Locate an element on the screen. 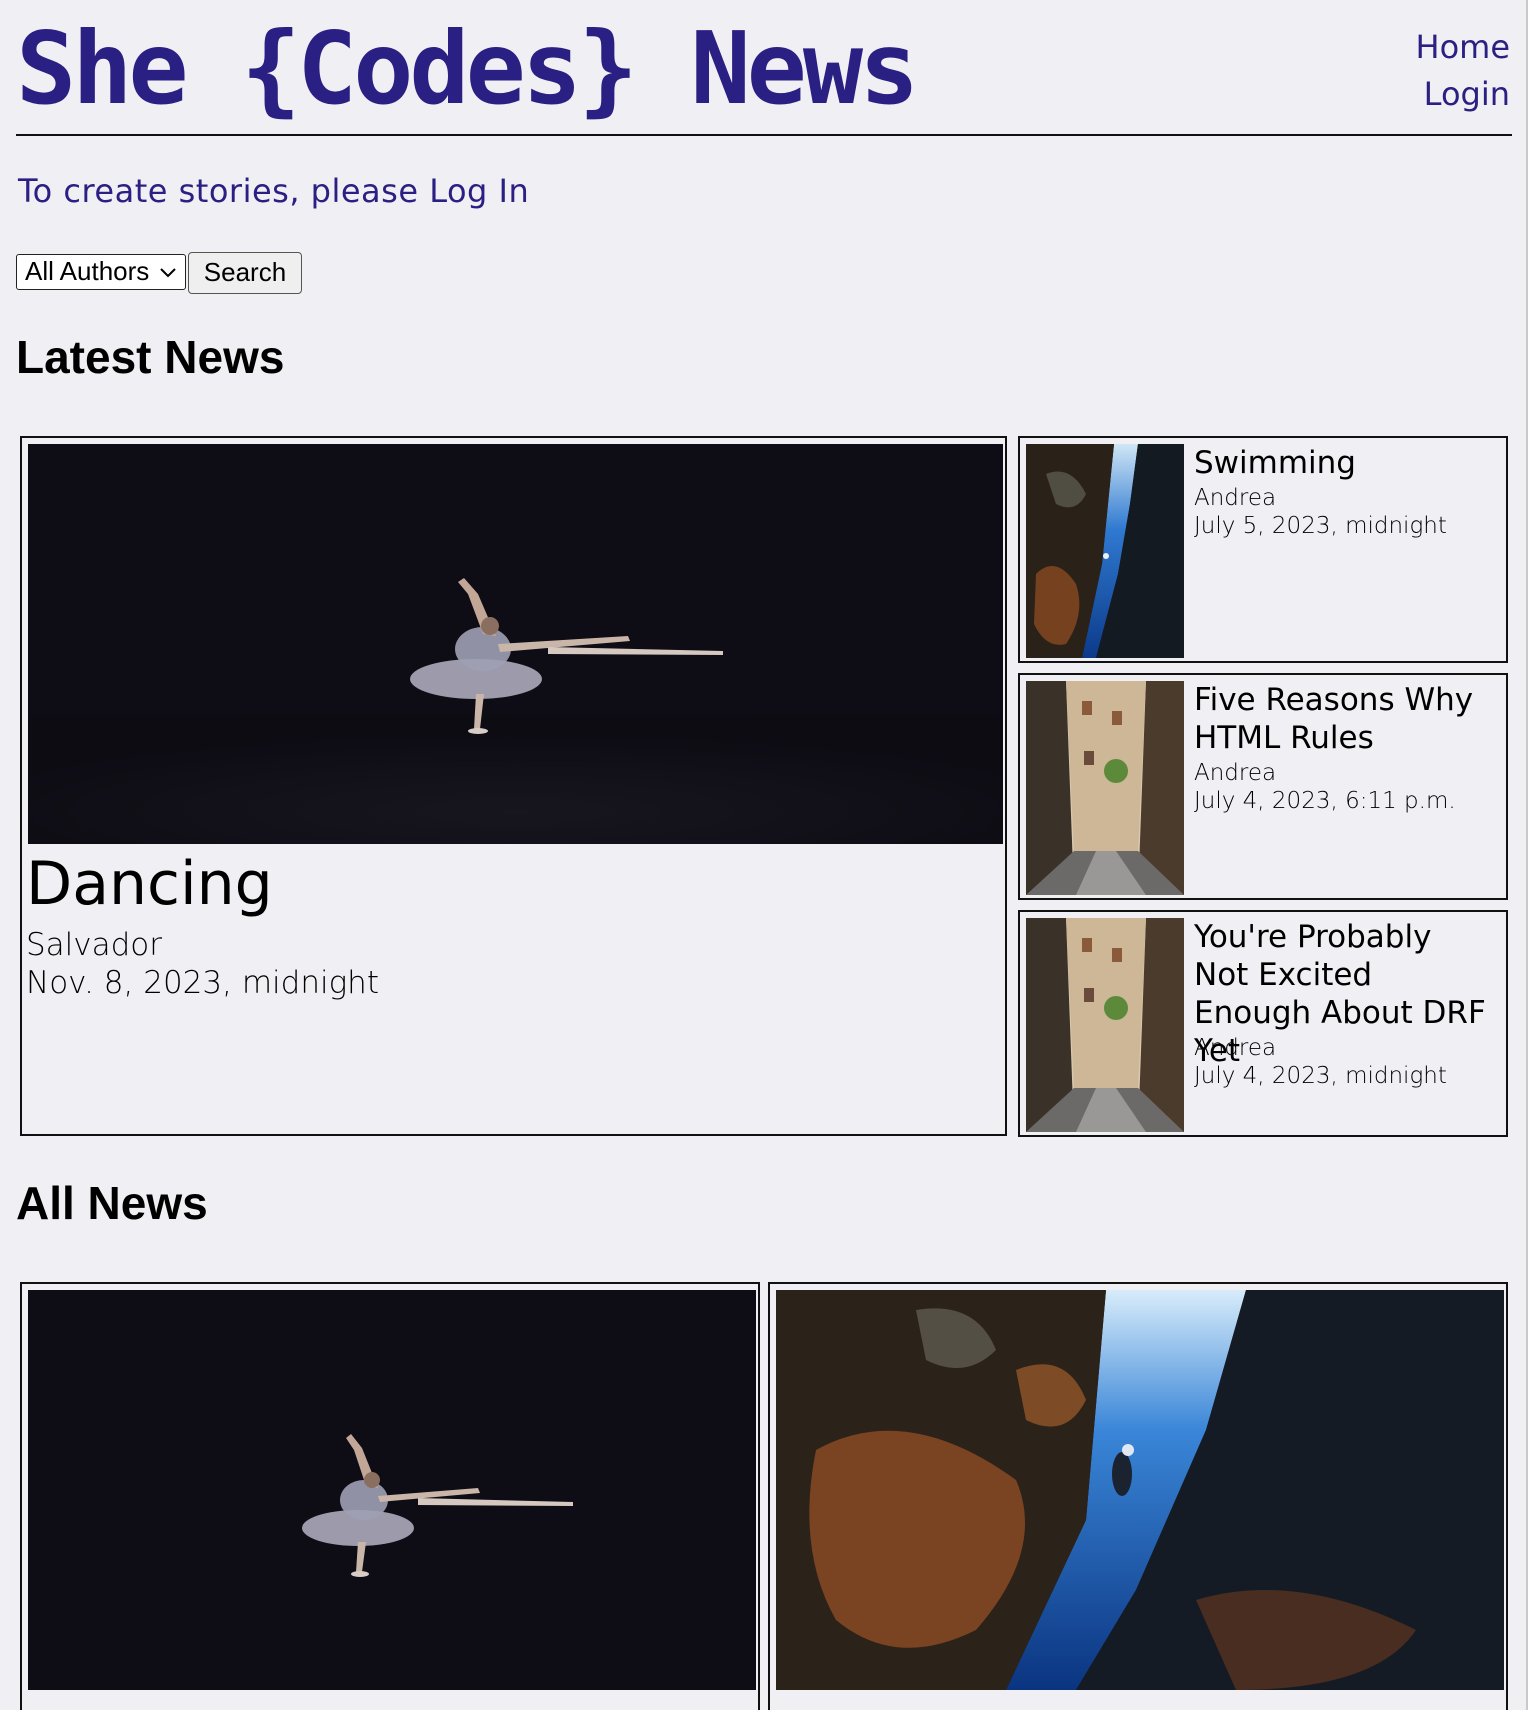  nav-login-link: Login is located at coordinates (1463, 94).